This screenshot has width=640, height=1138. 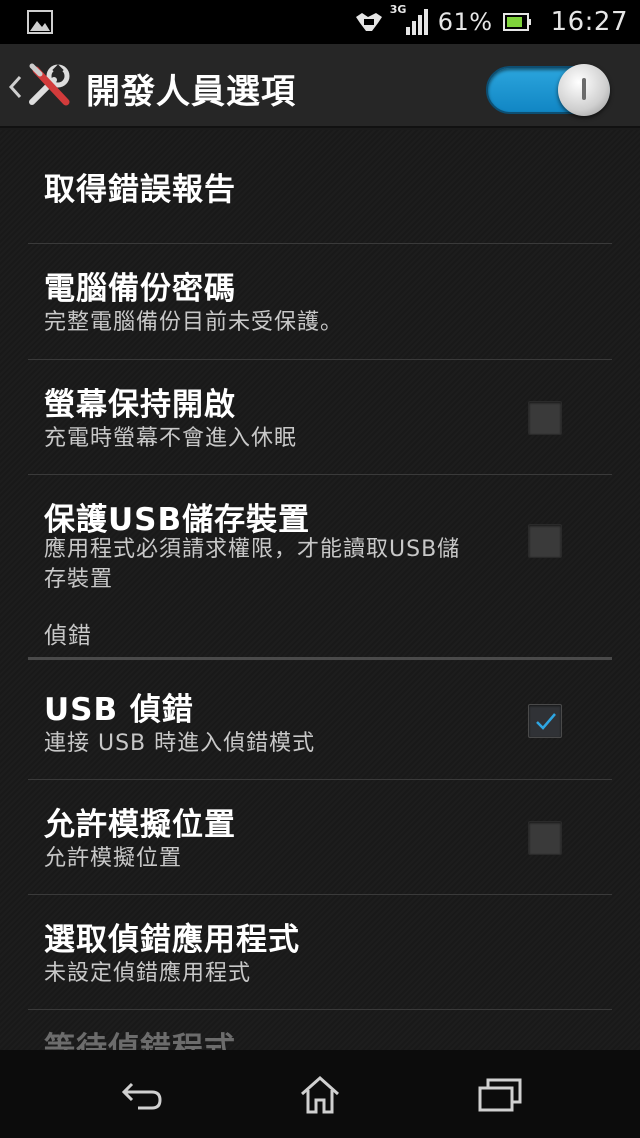 I want to click on item-title: 保護USB儲存裝置, so click(x=177, y=520).